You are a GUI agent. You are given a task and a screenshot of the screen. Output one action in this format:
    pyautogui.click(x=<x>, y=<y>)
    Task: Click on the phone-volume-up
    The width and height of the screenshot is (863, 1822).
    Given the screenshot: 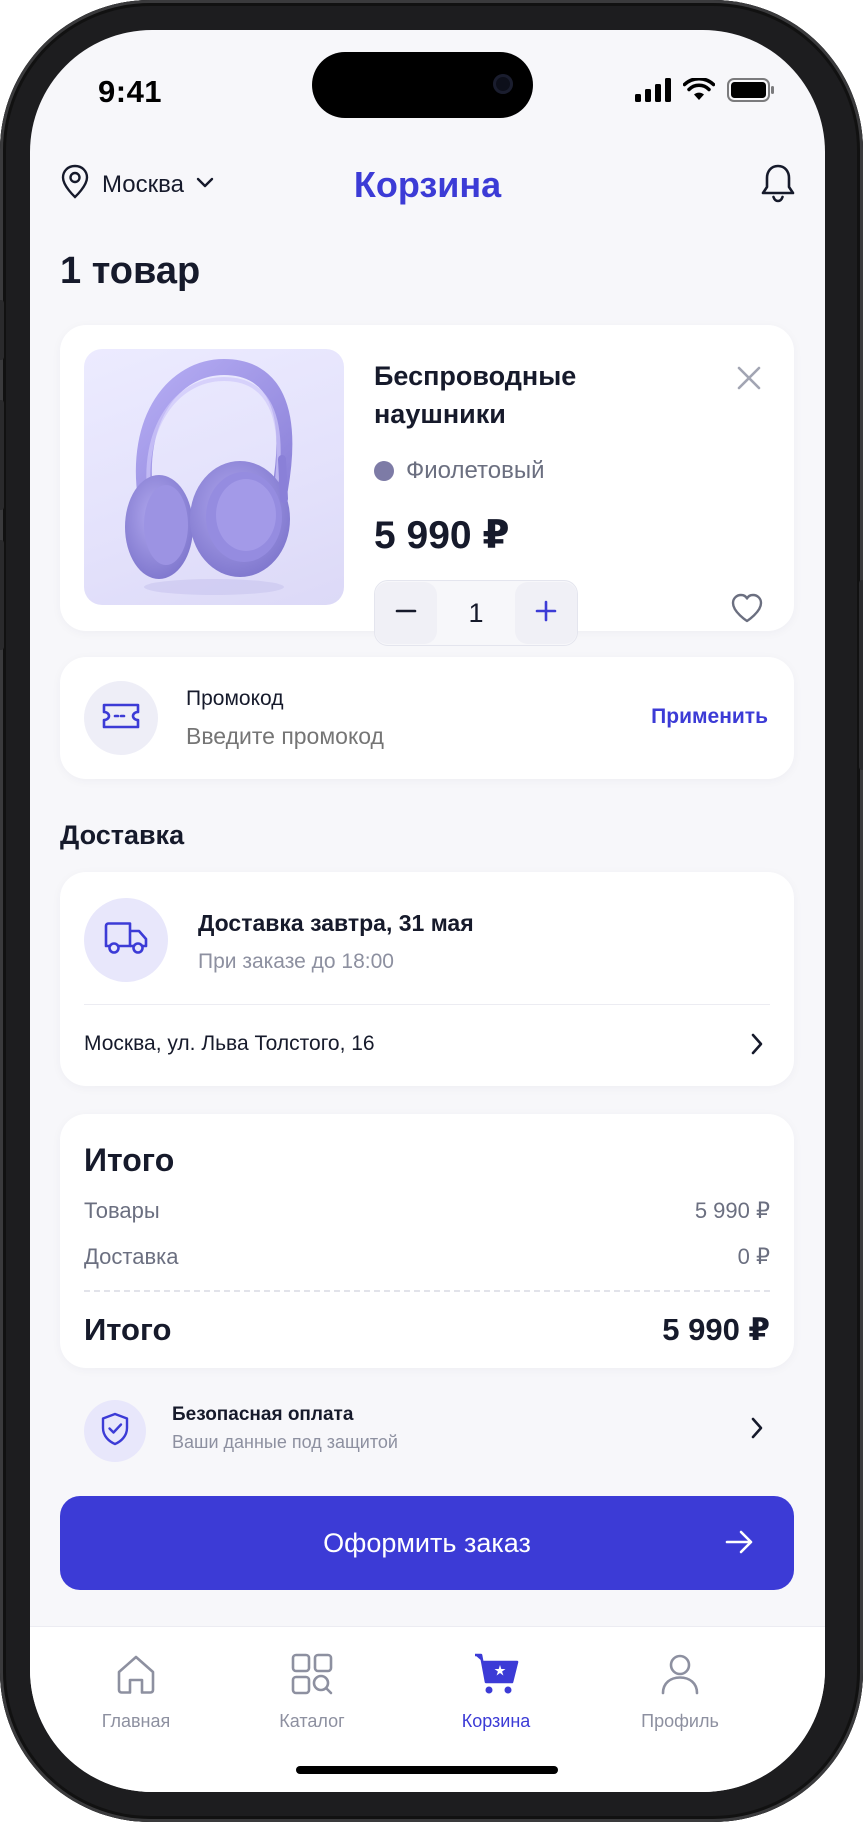 What is the action you would take?
    pyautogui.click(x=2, y=455)
    